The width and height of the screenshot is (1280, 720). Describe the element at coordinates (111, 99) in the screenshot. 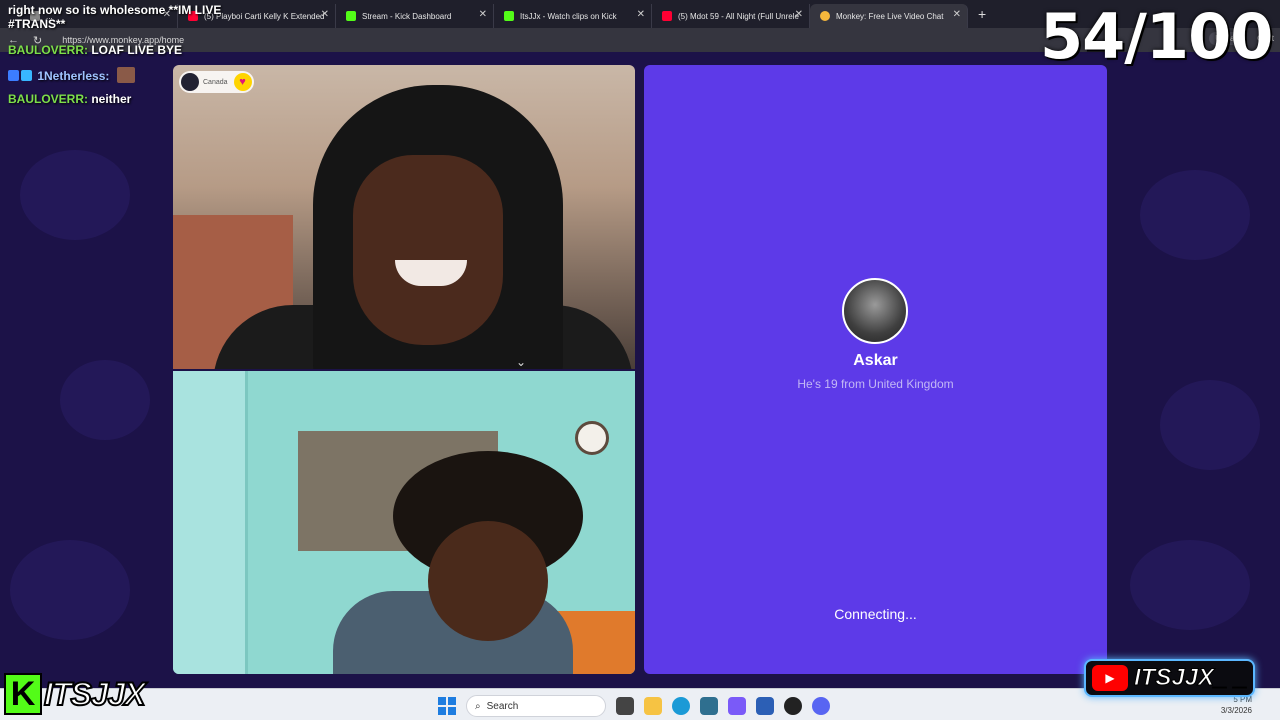

I see `chat-text: neither` at that location.